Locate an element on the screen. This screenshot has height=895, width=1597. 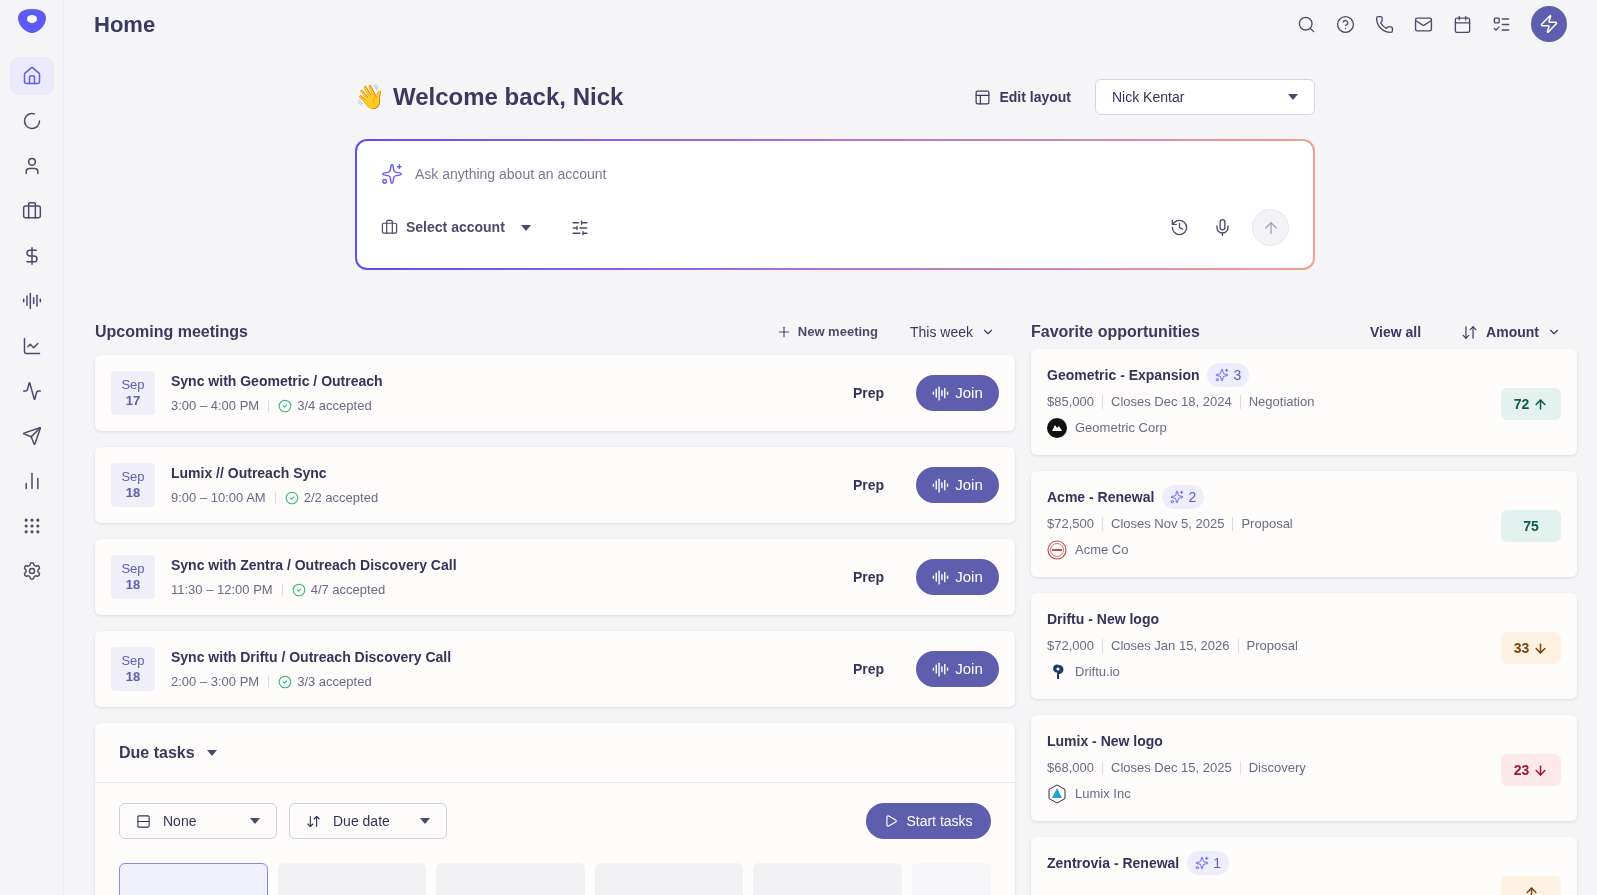
close-date: Closes Jan 15, 2026 is located at coordinates (1170, 646).